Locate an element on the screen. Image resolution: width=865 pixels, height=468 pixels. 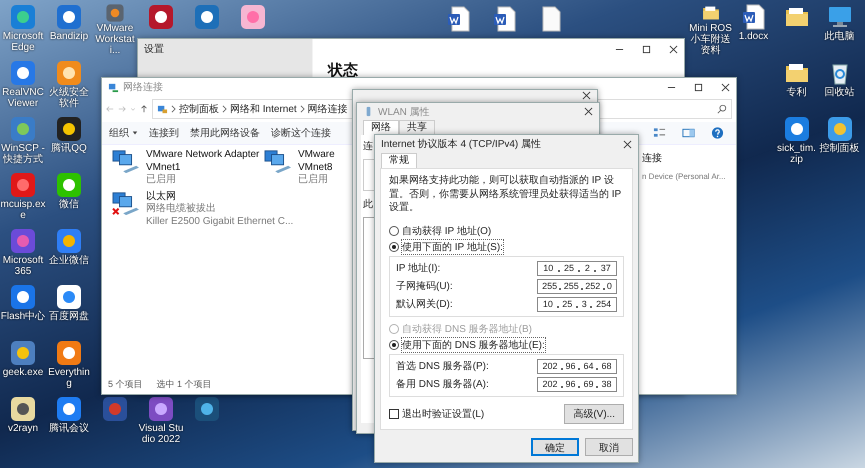
desktop-icon-label: 回收站 is located at coordinates (839, 92).